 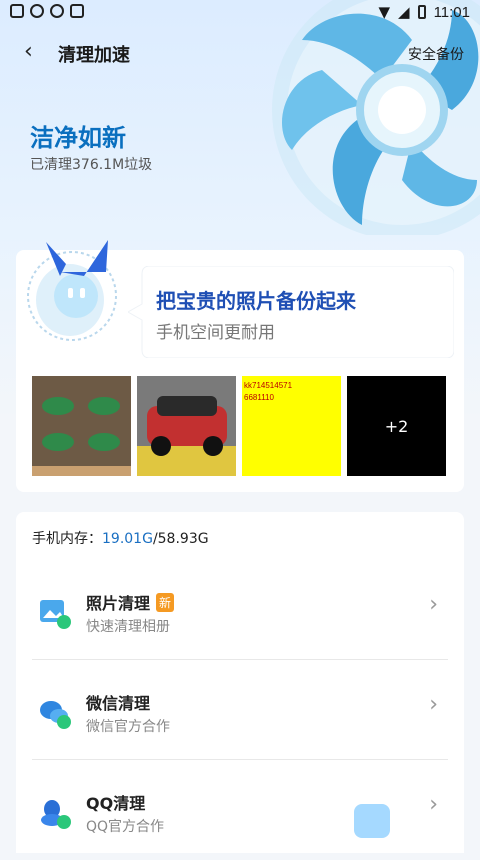 I want to click on more-photos-count: +2, so click(x=396, y=426).